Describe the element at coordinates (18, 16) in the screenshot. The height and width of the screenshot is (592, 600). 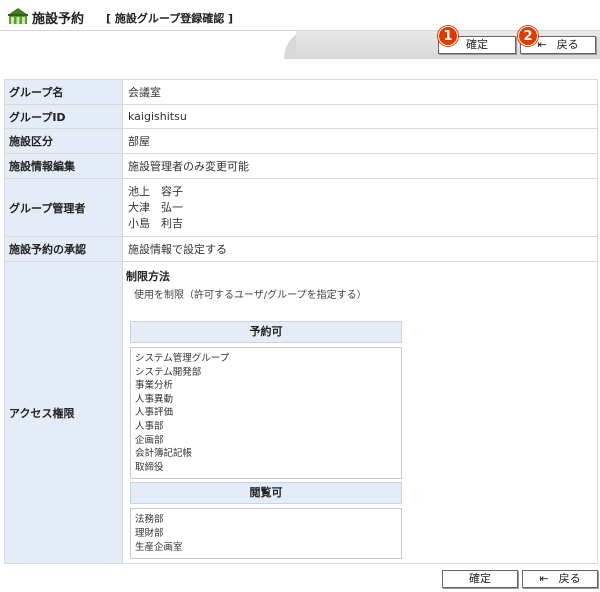
I see `facility-icon` at that location.